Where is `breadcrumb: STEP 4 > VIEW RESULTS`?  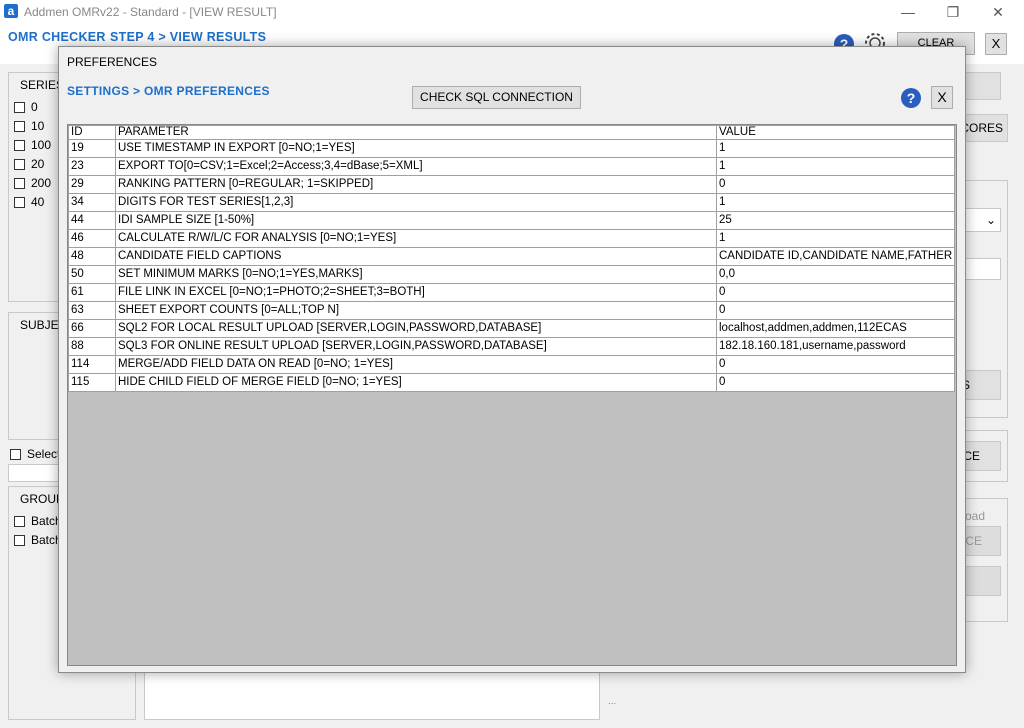 breadcrumb: STEP 4 > VIEW RESULTS is located at coordinates (188, 37).